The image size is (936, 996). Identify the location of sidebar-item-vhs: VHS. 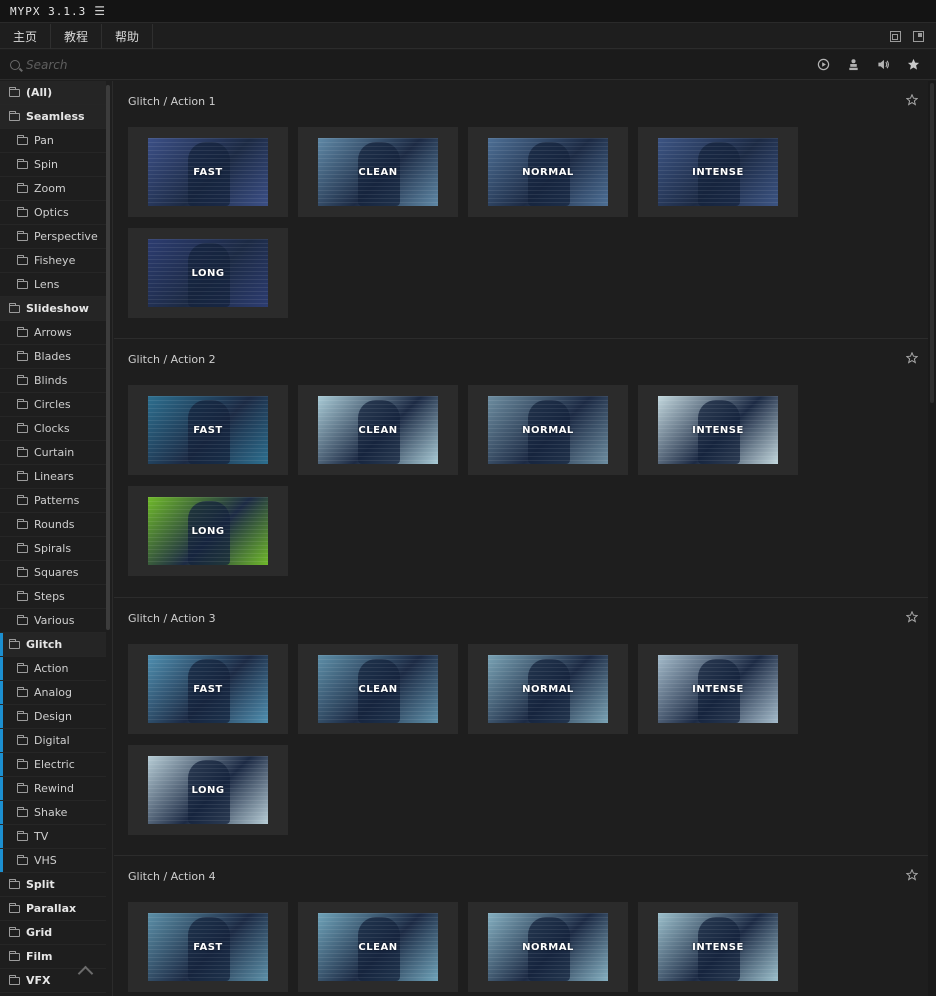
(53, 861).